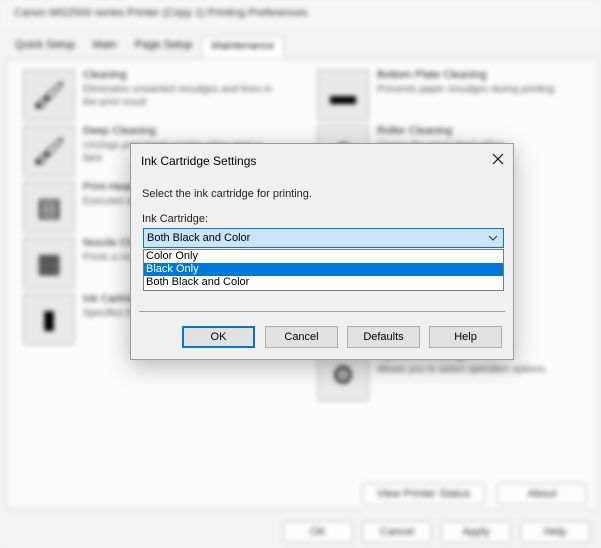 This screenshot has width=601, height=548. I want to click on option-both-black-and-color: Both Black and Color, so click(323, 282).